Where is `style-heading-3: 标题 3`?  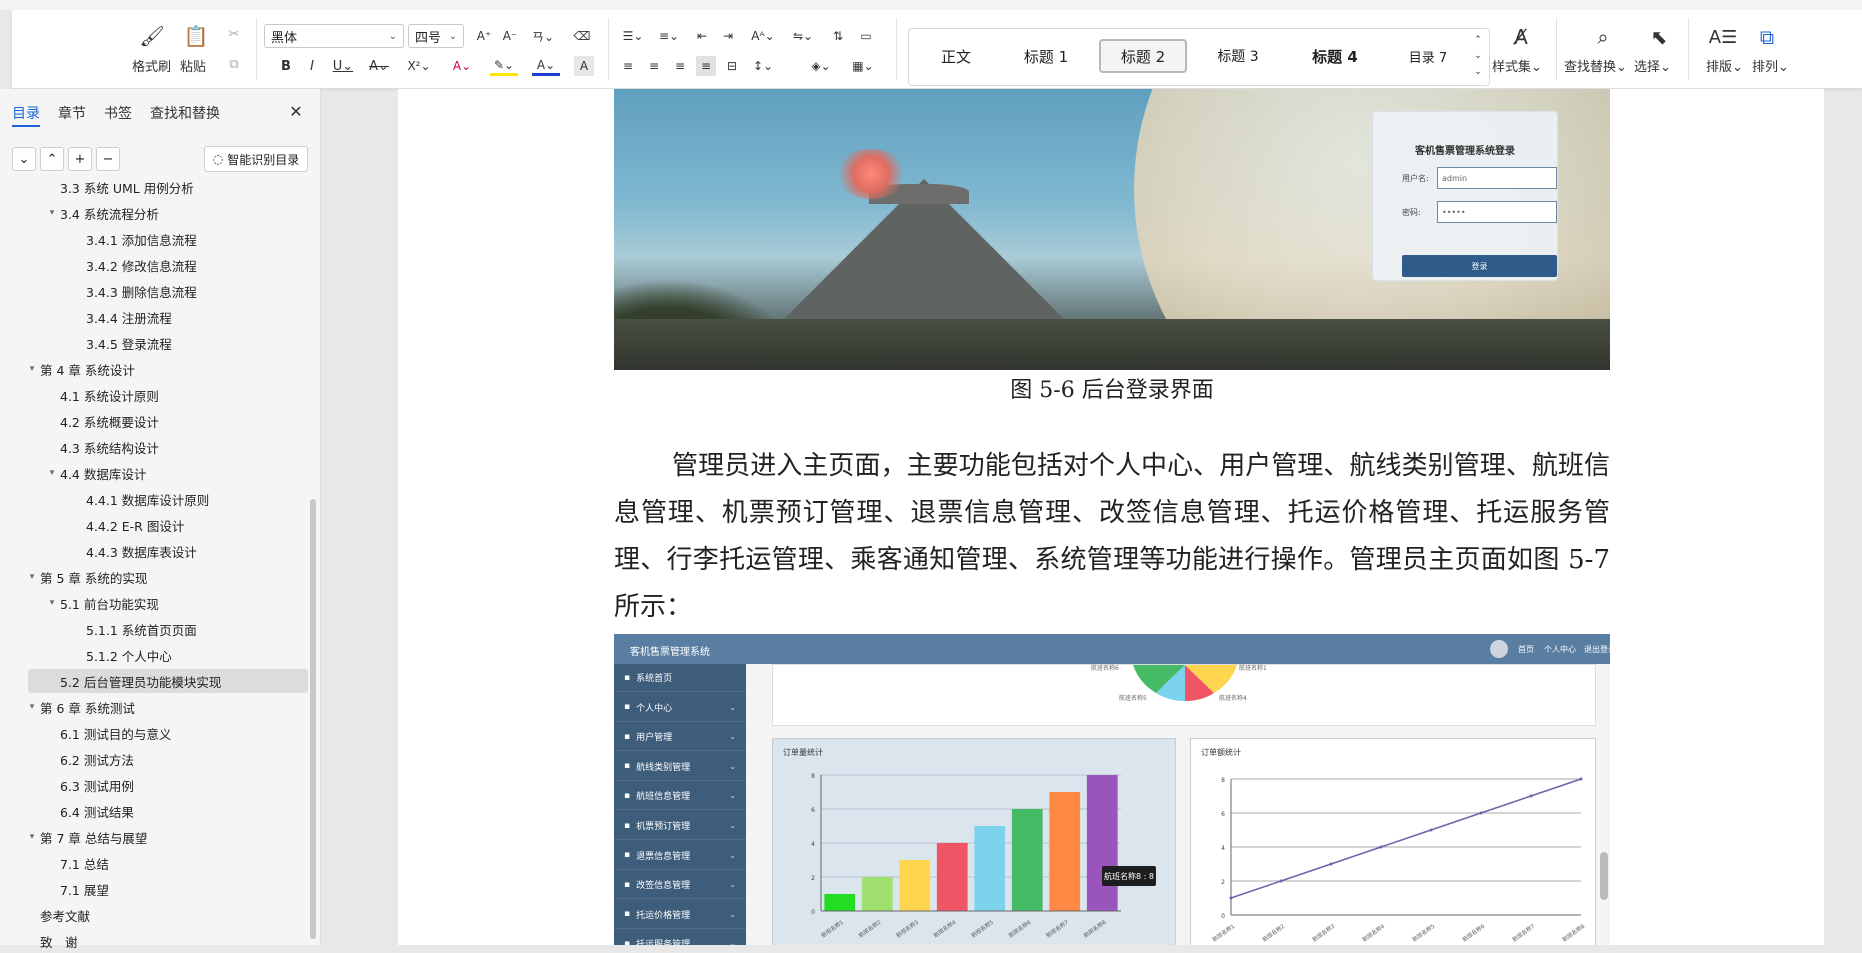
style-heading-3: 标题 3 is located at coordinates (1238, 56).